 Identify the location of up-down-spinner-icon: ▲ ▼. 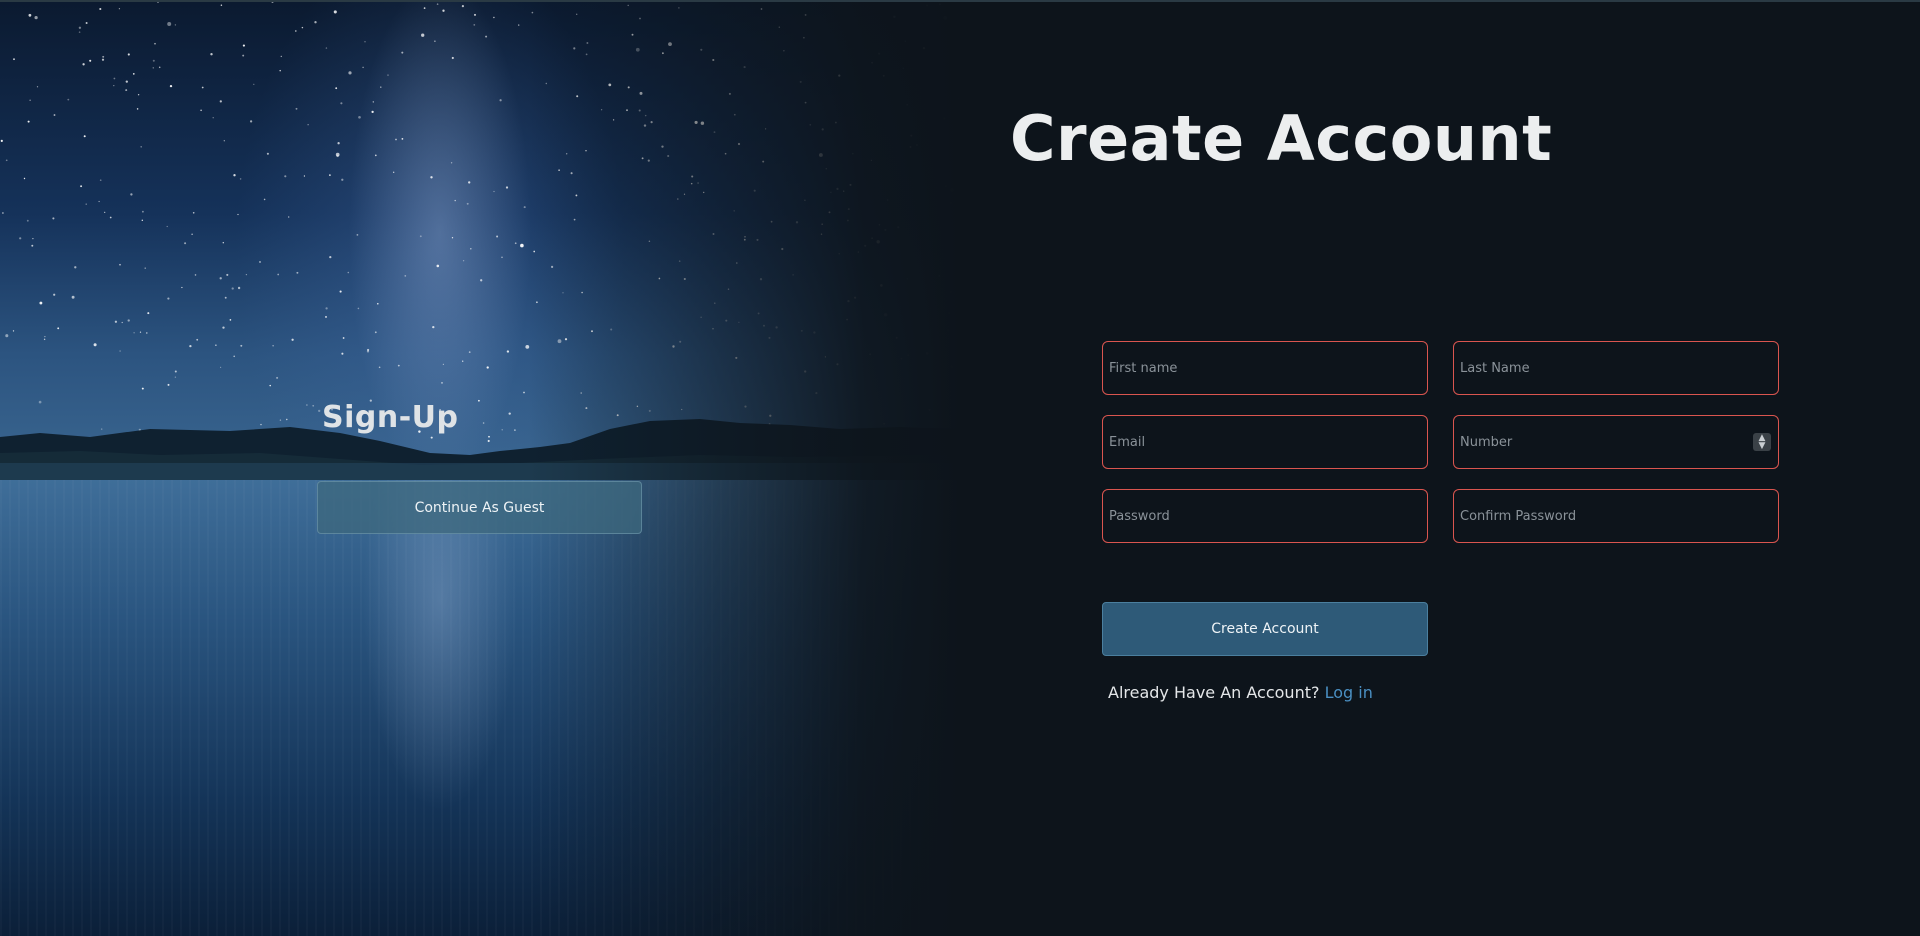
(1762, 442).